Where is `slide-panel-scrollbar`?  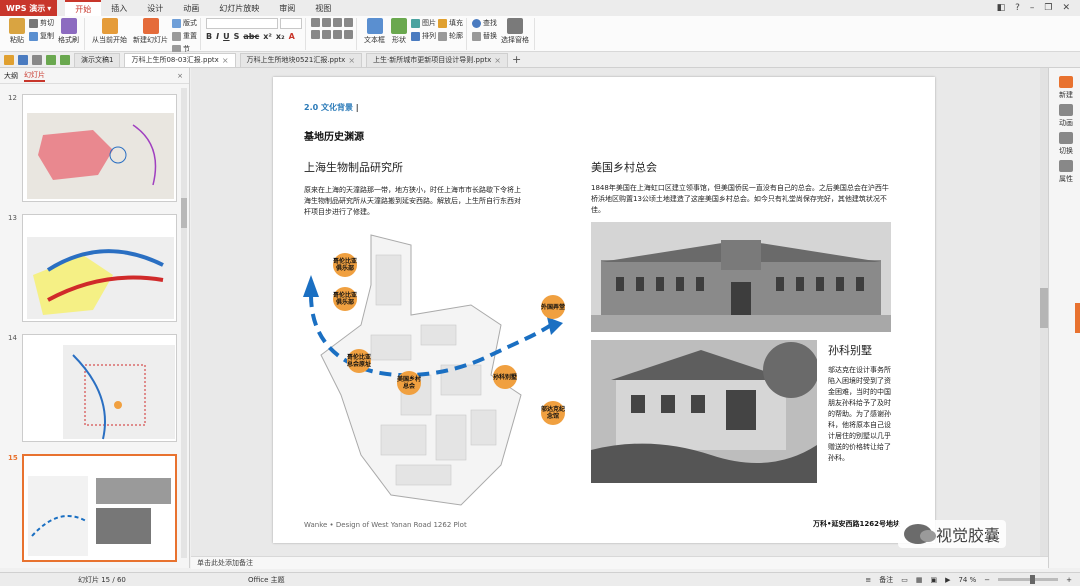
slide-panel-scrollbar is located at coordinates (184, 323).